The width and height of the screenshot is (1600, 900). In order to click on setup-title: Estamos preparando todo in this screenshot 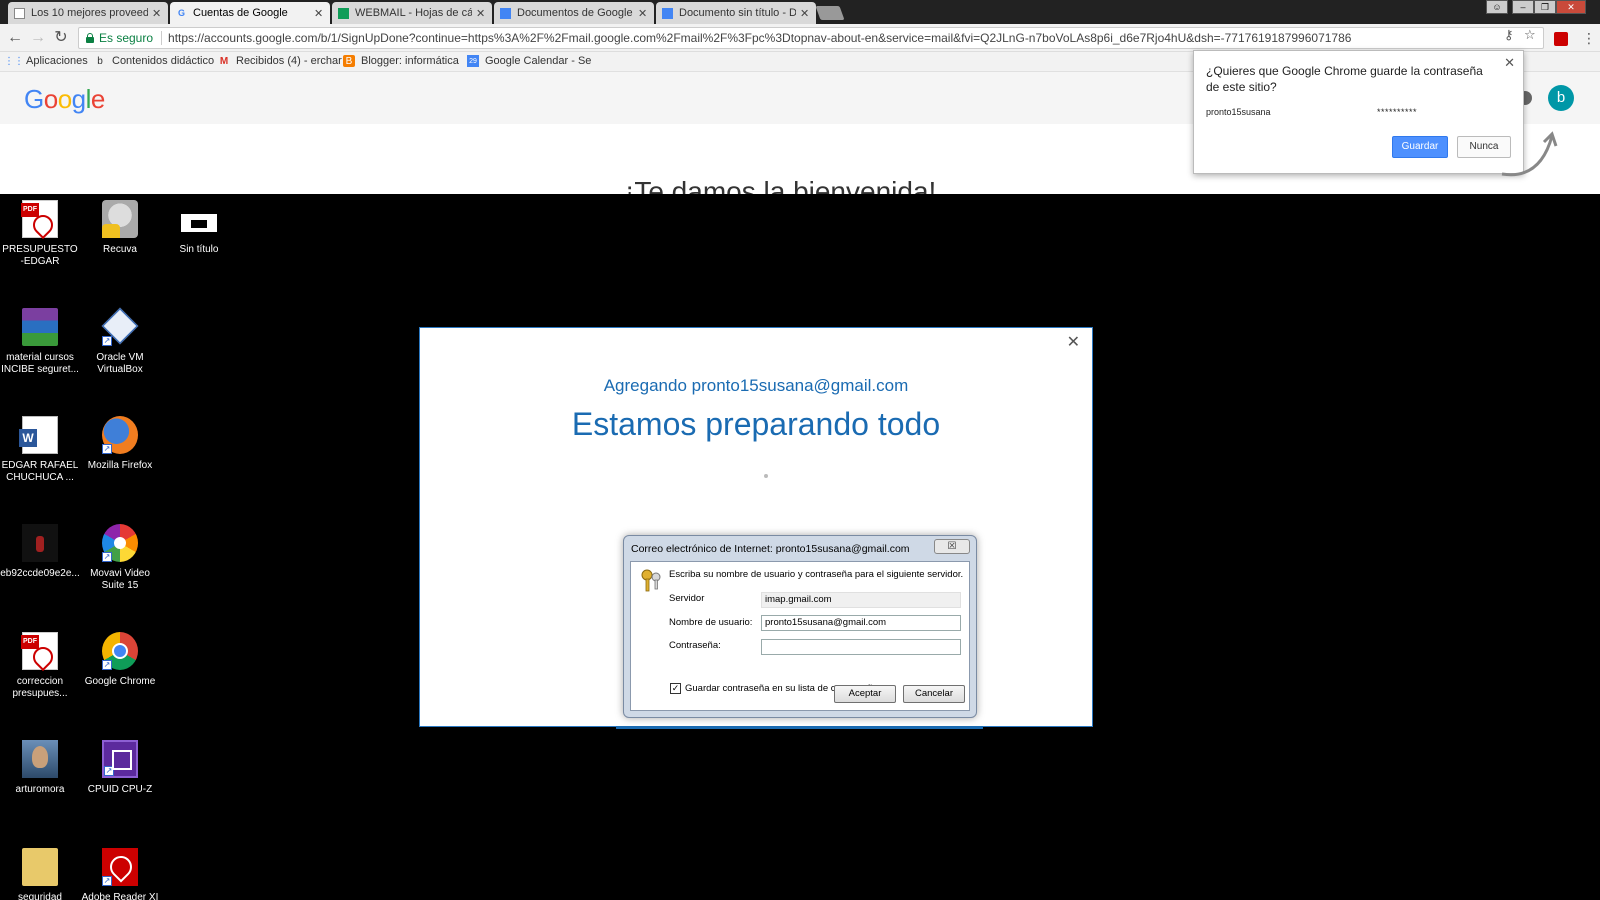, I will do `click(756, 424)`.